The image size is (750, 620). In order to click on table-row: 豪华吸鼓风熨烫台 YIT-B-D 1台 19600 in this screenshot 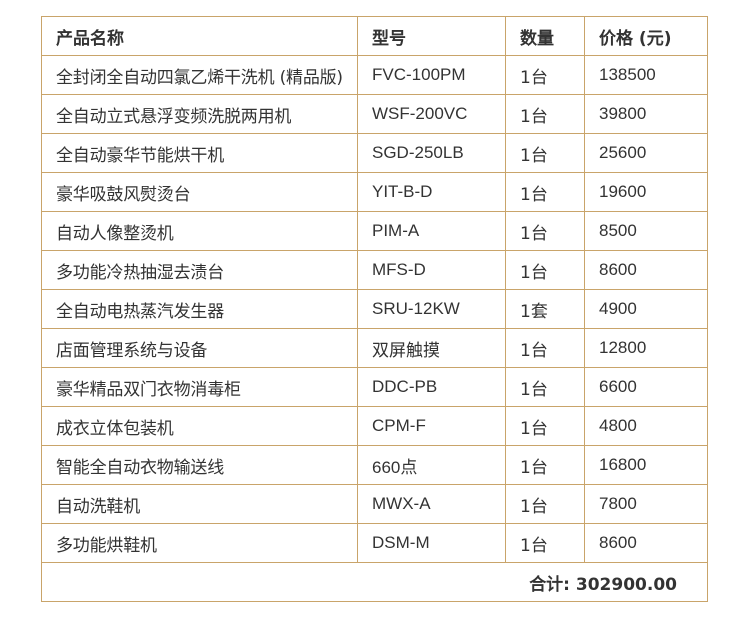, I will do `click(374, 192)`.